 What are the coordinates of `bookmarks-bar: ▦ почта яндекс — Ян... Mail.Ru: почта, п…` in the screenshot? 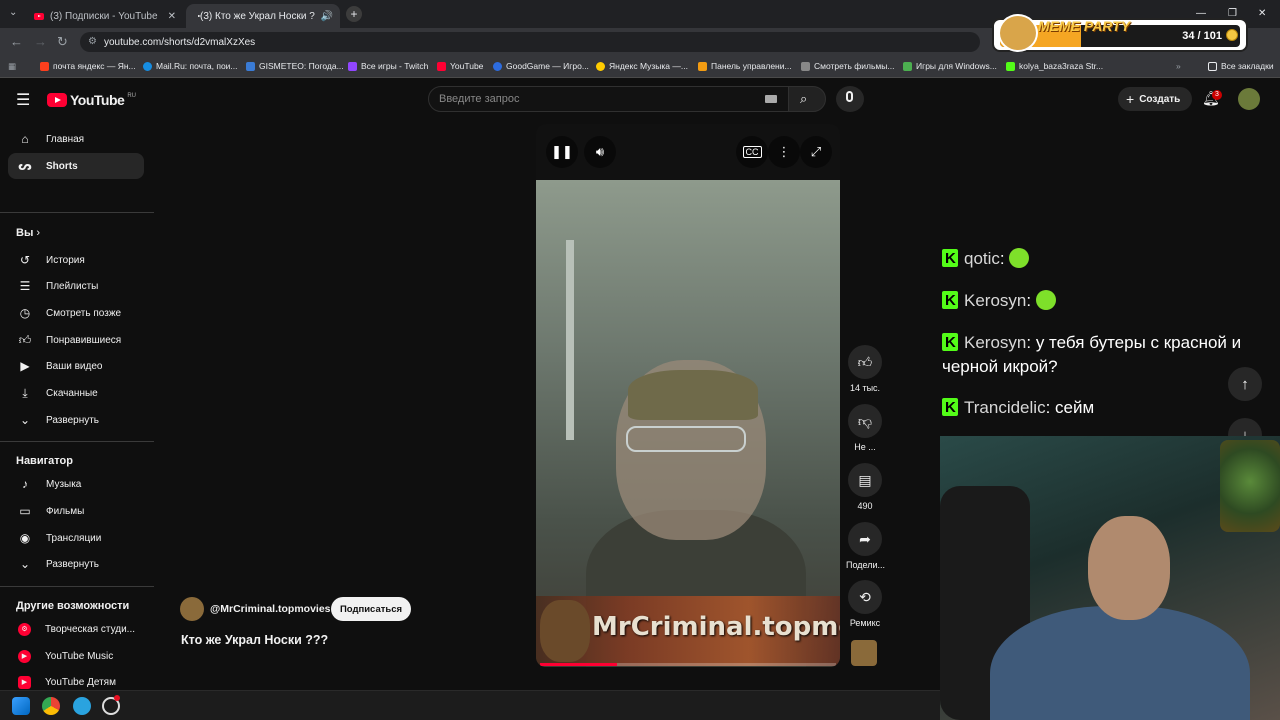 It's located at (640, 67).